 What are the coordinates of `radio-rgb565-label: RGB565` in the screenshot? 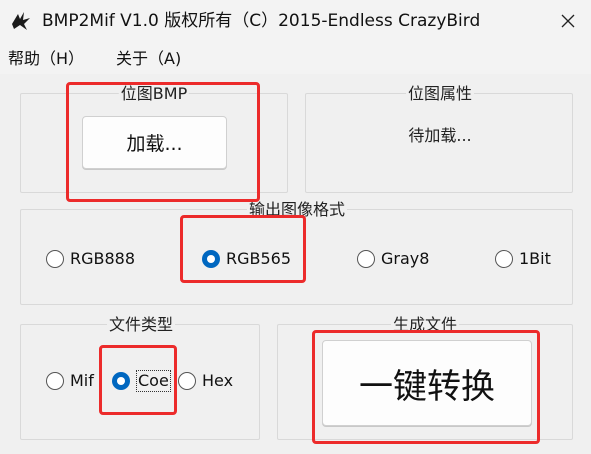 It's located at (259, 258).